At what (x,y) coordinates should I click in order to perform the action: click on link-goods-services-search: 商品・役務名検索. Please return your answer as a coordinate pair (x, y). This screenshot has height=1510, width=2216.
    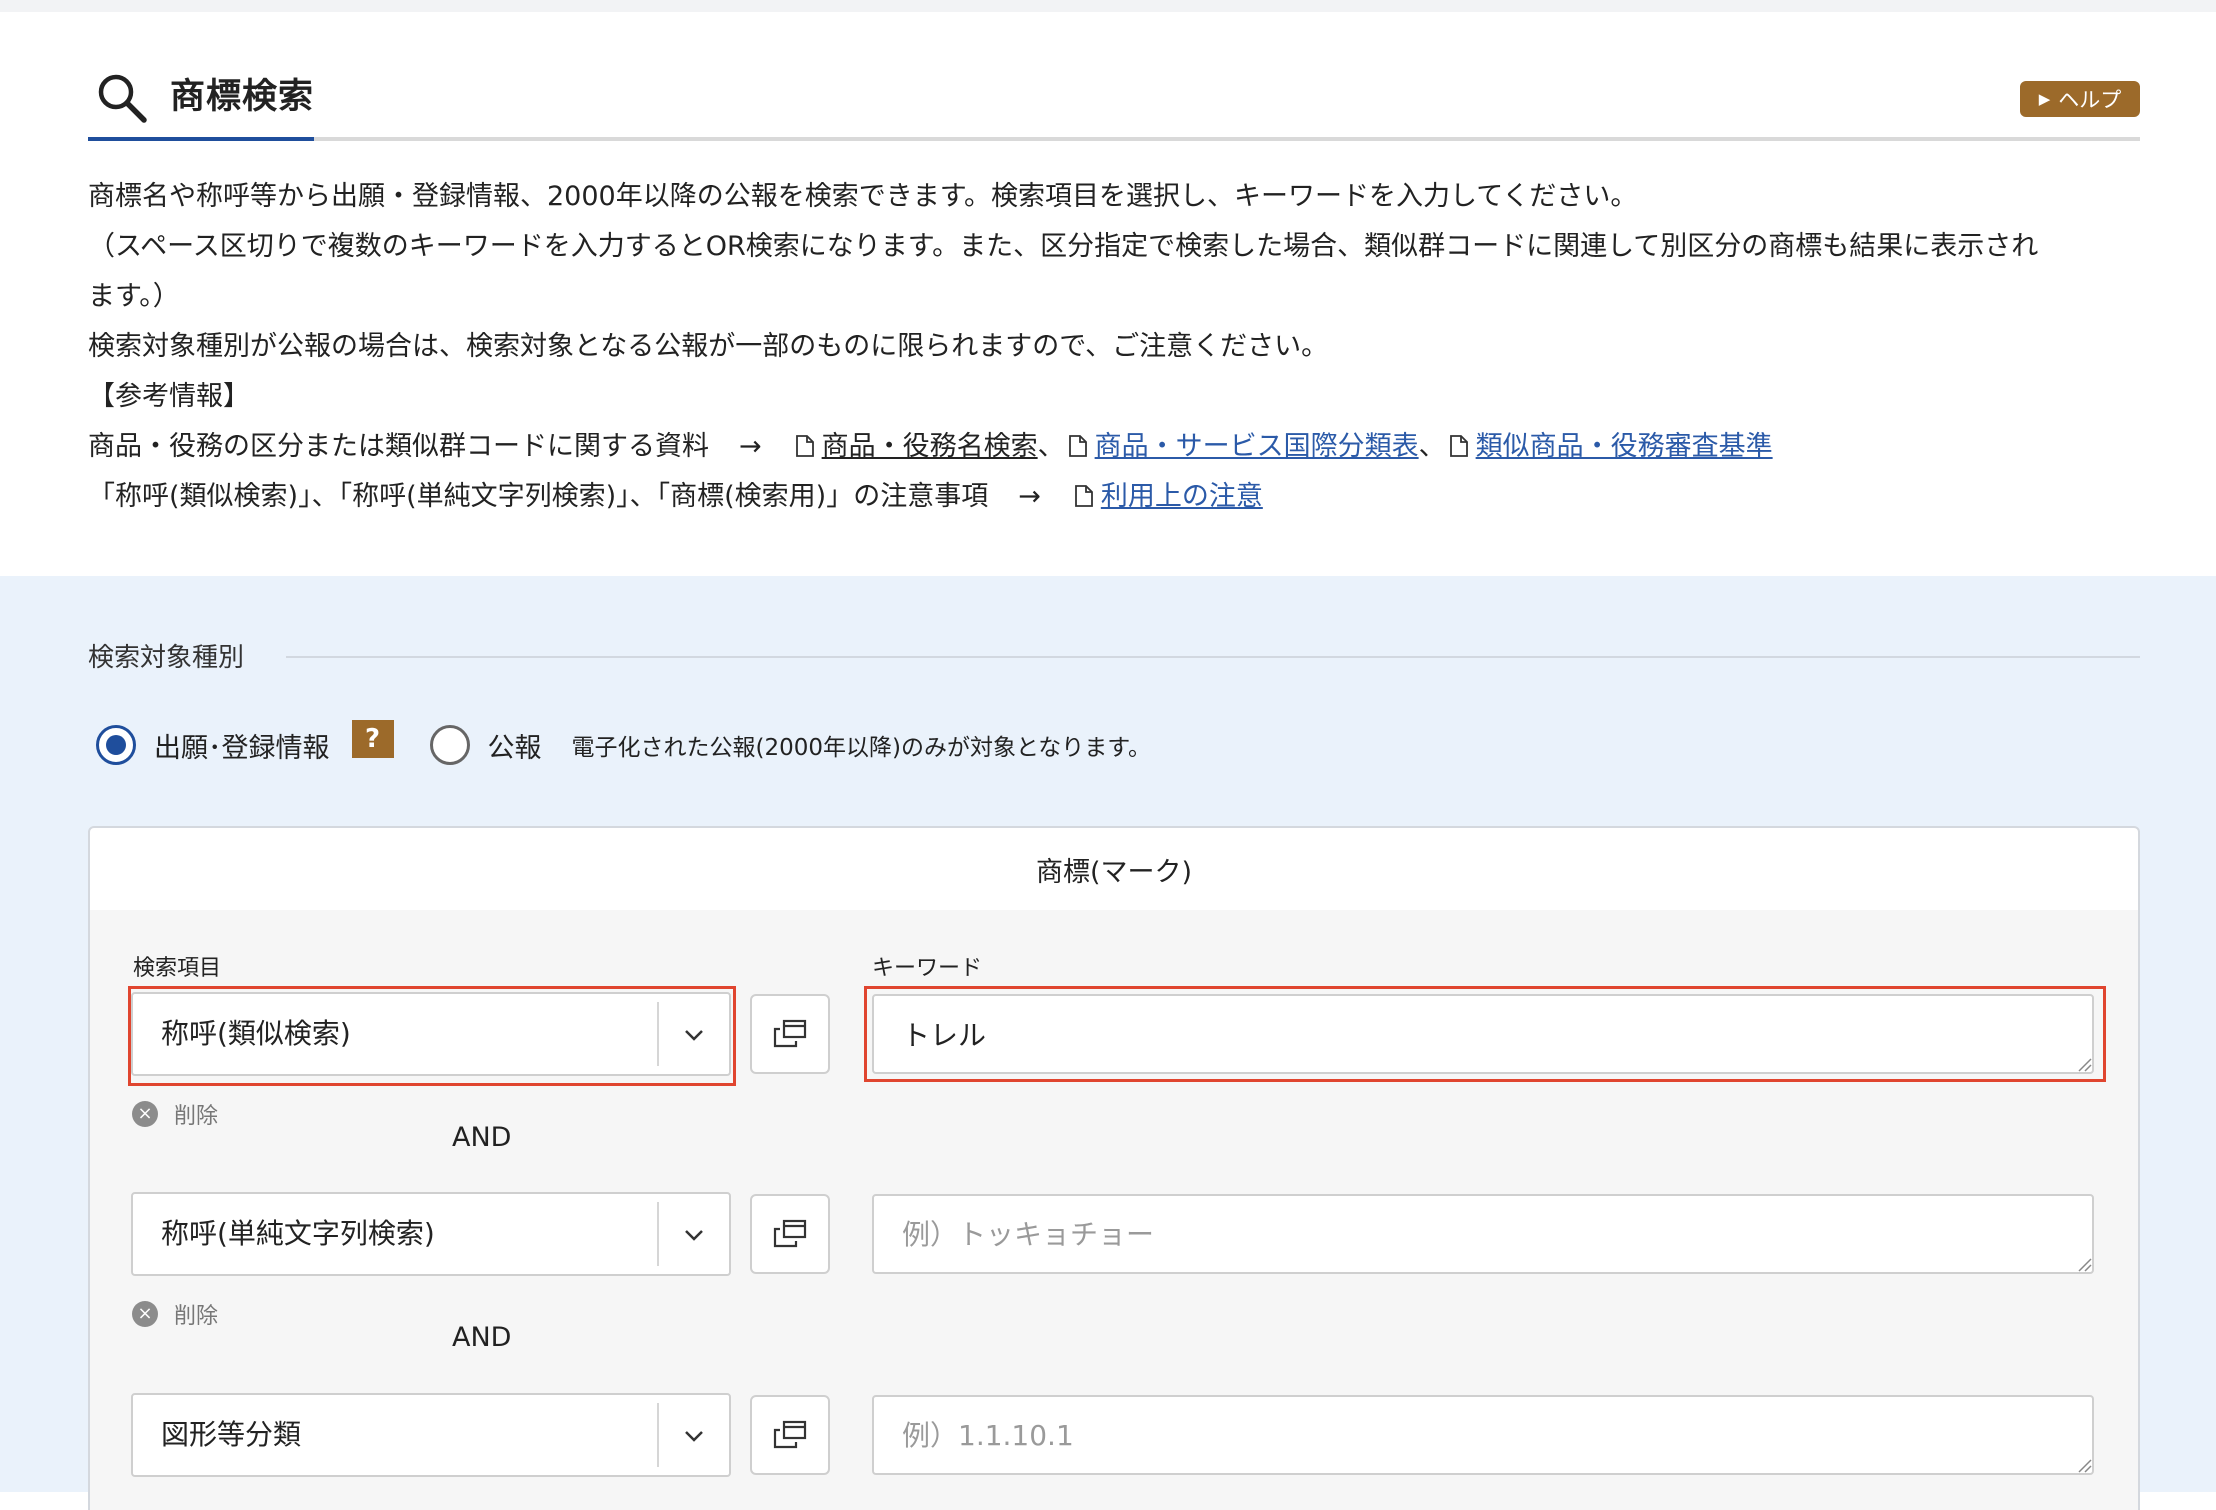
    Looking at the image, I should click on (930, 446).